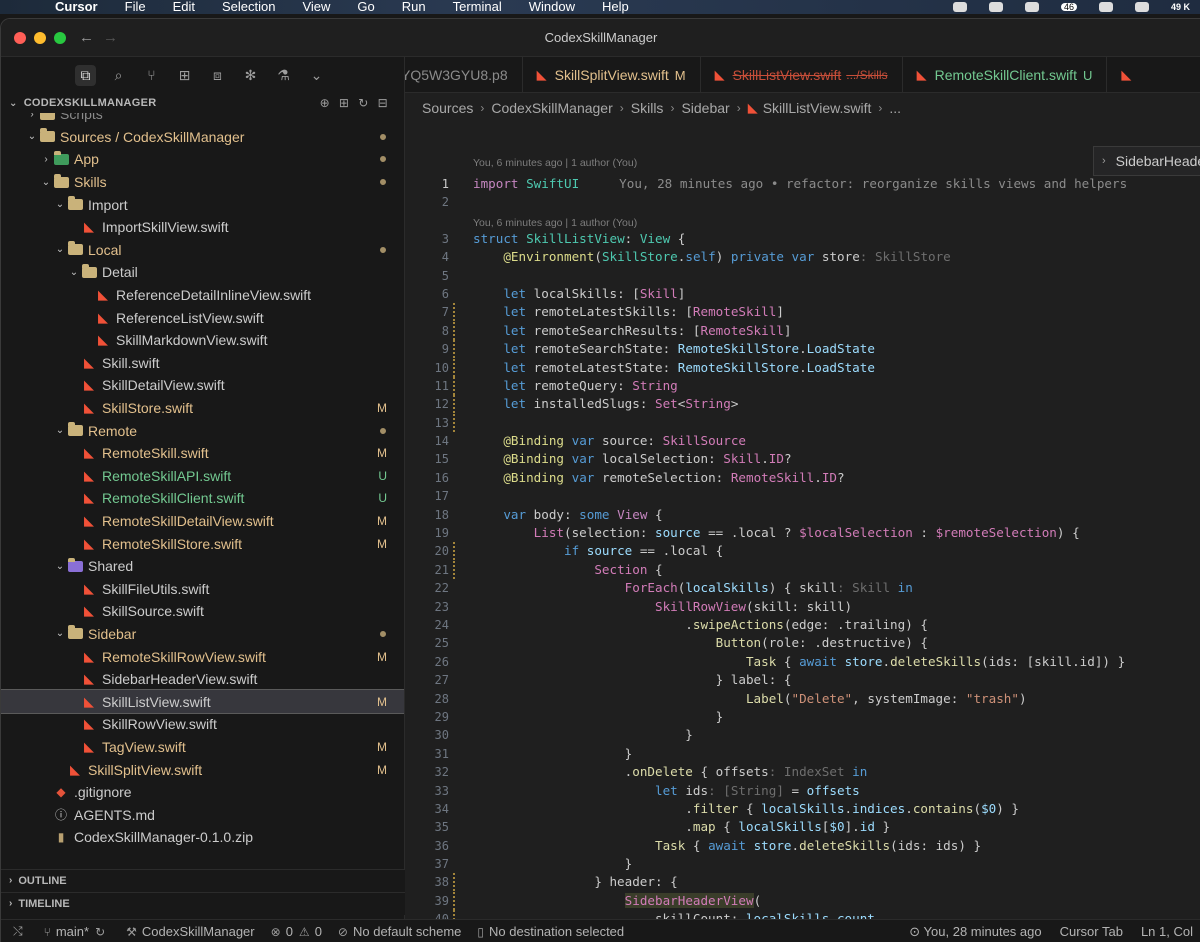 The width and height of the screenshot is (1200, 942). What do you see at coordinates (202, 119) in the screenshot?
I see `tree-item: › Scripts` at bounding box center [202, 119].